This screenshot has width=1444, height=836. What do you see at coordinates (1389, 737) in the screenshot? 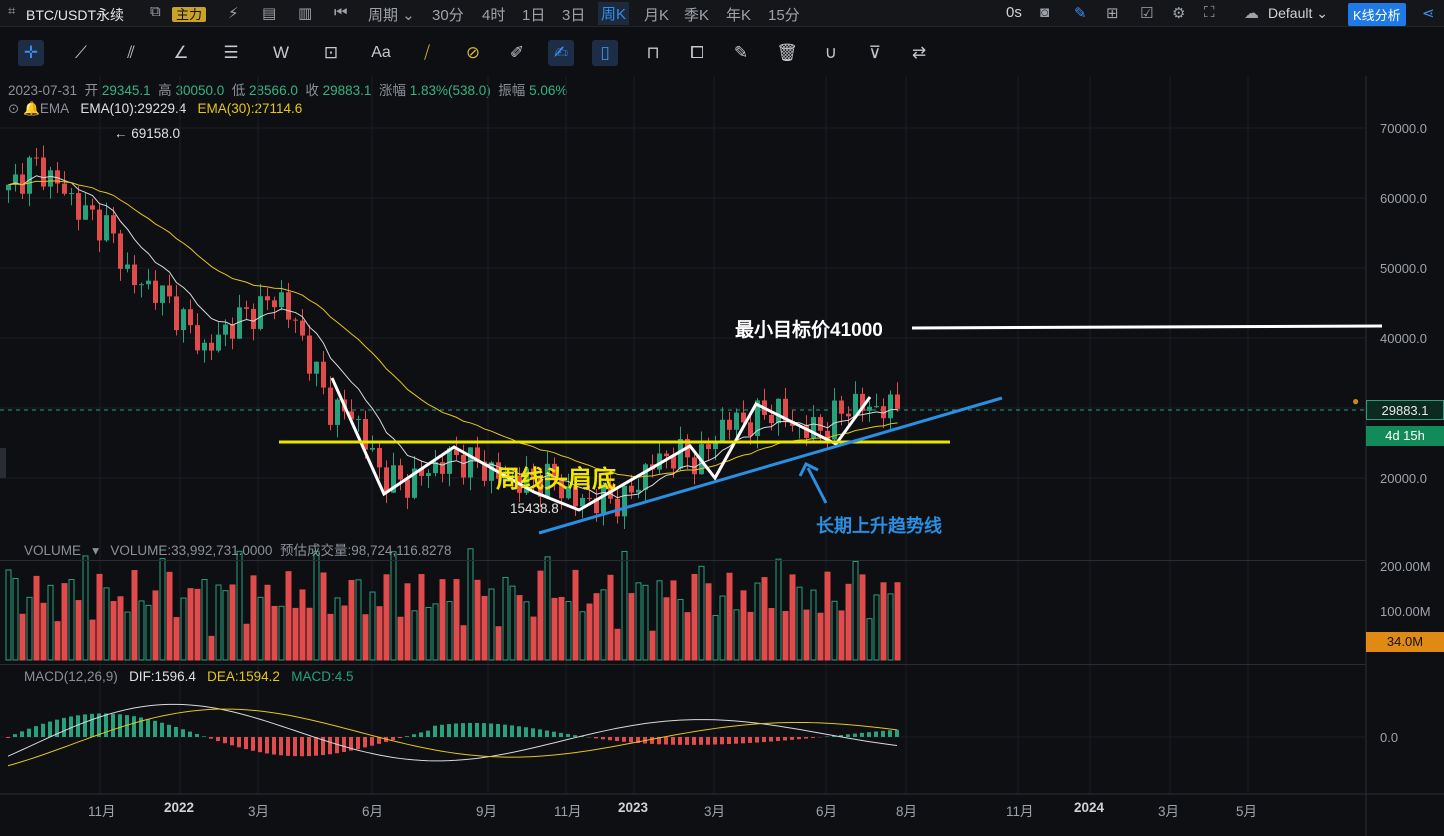
I see `macd-tick: 0.0` at bounding box center [1389, 737].